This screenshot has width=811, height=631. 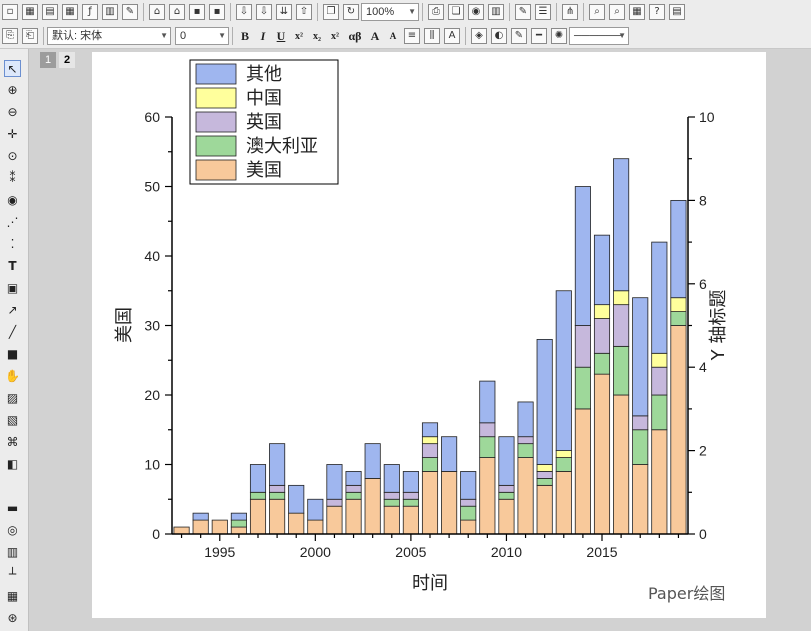 What do you see at coordinates (12, 398) in the screenshot?
I see `insert-graph-icon: ▨` at bounding box center [12, 398].